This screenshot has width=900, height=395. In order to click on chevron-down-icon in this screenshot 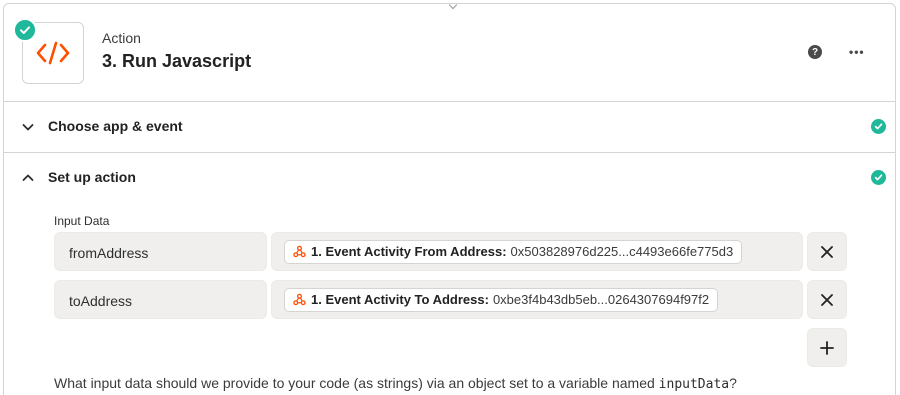, I will do `click(28, 127)`.